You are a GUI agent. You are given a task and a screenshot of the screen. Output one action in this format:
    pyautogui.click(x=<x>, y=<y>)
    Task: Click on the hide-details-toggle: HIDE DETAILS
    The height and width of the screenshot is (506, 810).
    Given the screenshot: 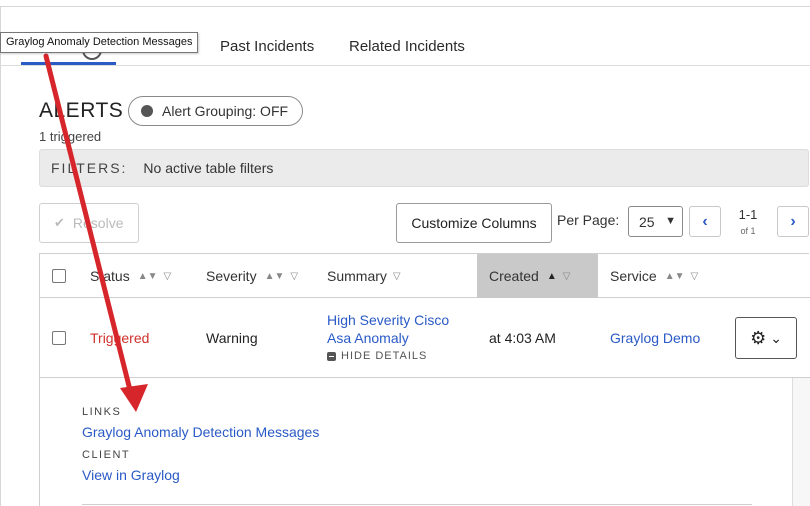 What is the action you would take?
    pyautogui.click(x=377, y=356)
    